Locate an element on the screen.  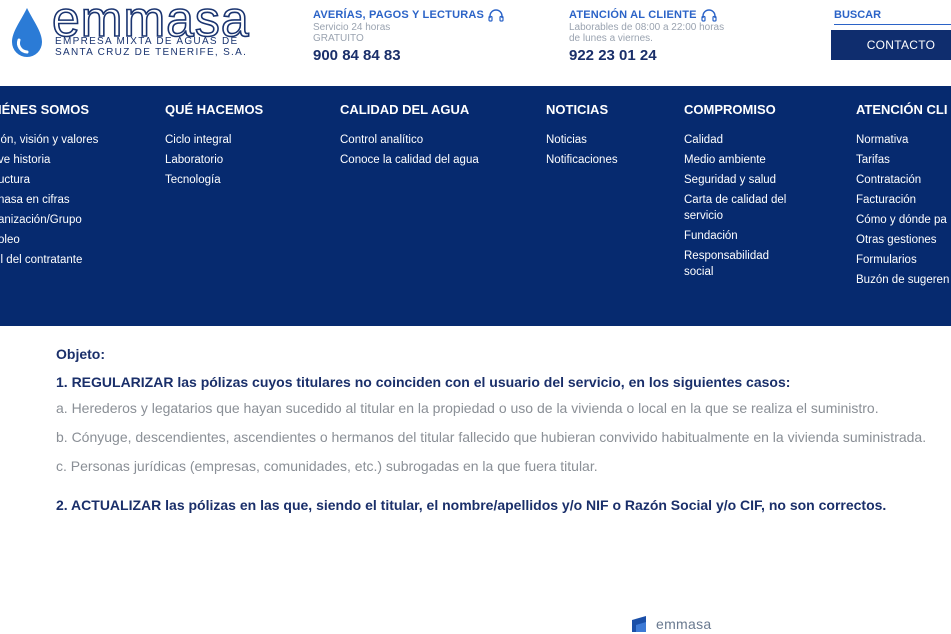
menu-item: nasa en cifras is located at coordinates (49, 200).